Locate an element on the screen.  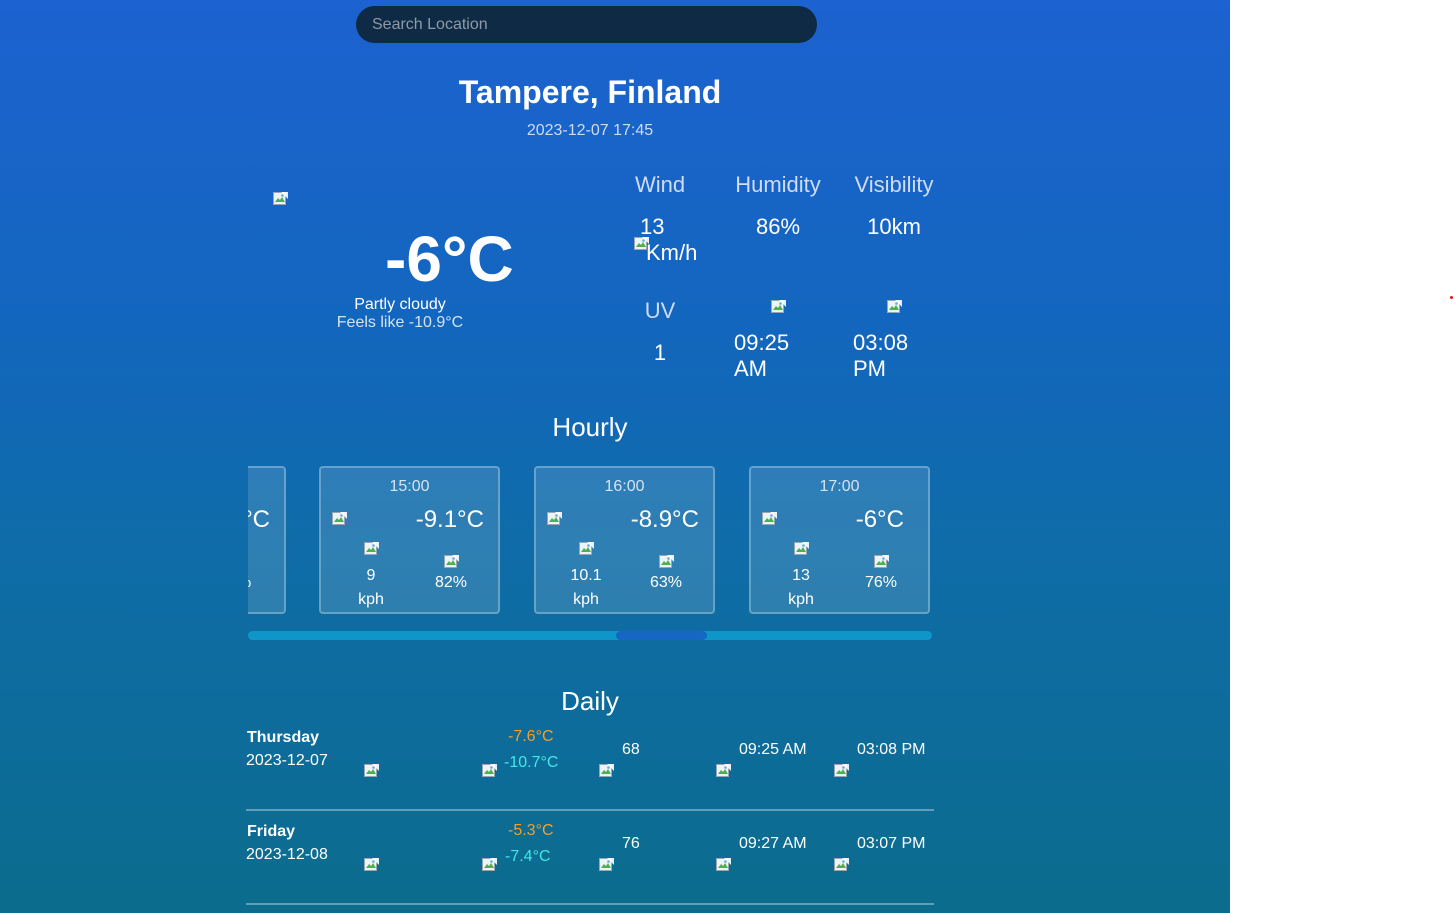
humidity-value: 86% is located at coordinates (778, 226).